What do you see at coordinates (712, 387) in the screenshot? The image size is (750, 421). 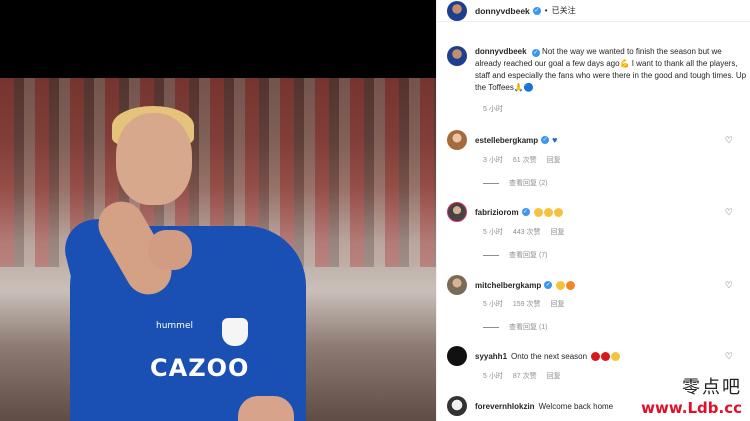 I see `watermark-cn: 零点吧` at bounding box center [712, 387].